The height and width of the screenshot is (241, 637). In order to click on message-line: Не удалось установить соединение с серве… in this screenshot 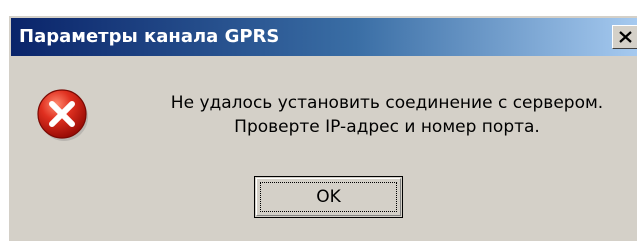, I will do `click(387, 103)`.